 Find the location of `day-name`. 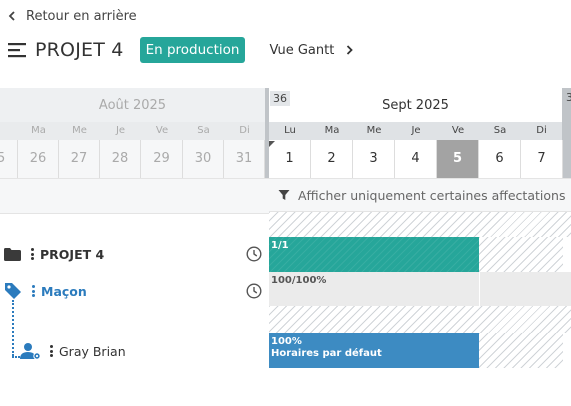

day-name is located at coordinates (9, 131).